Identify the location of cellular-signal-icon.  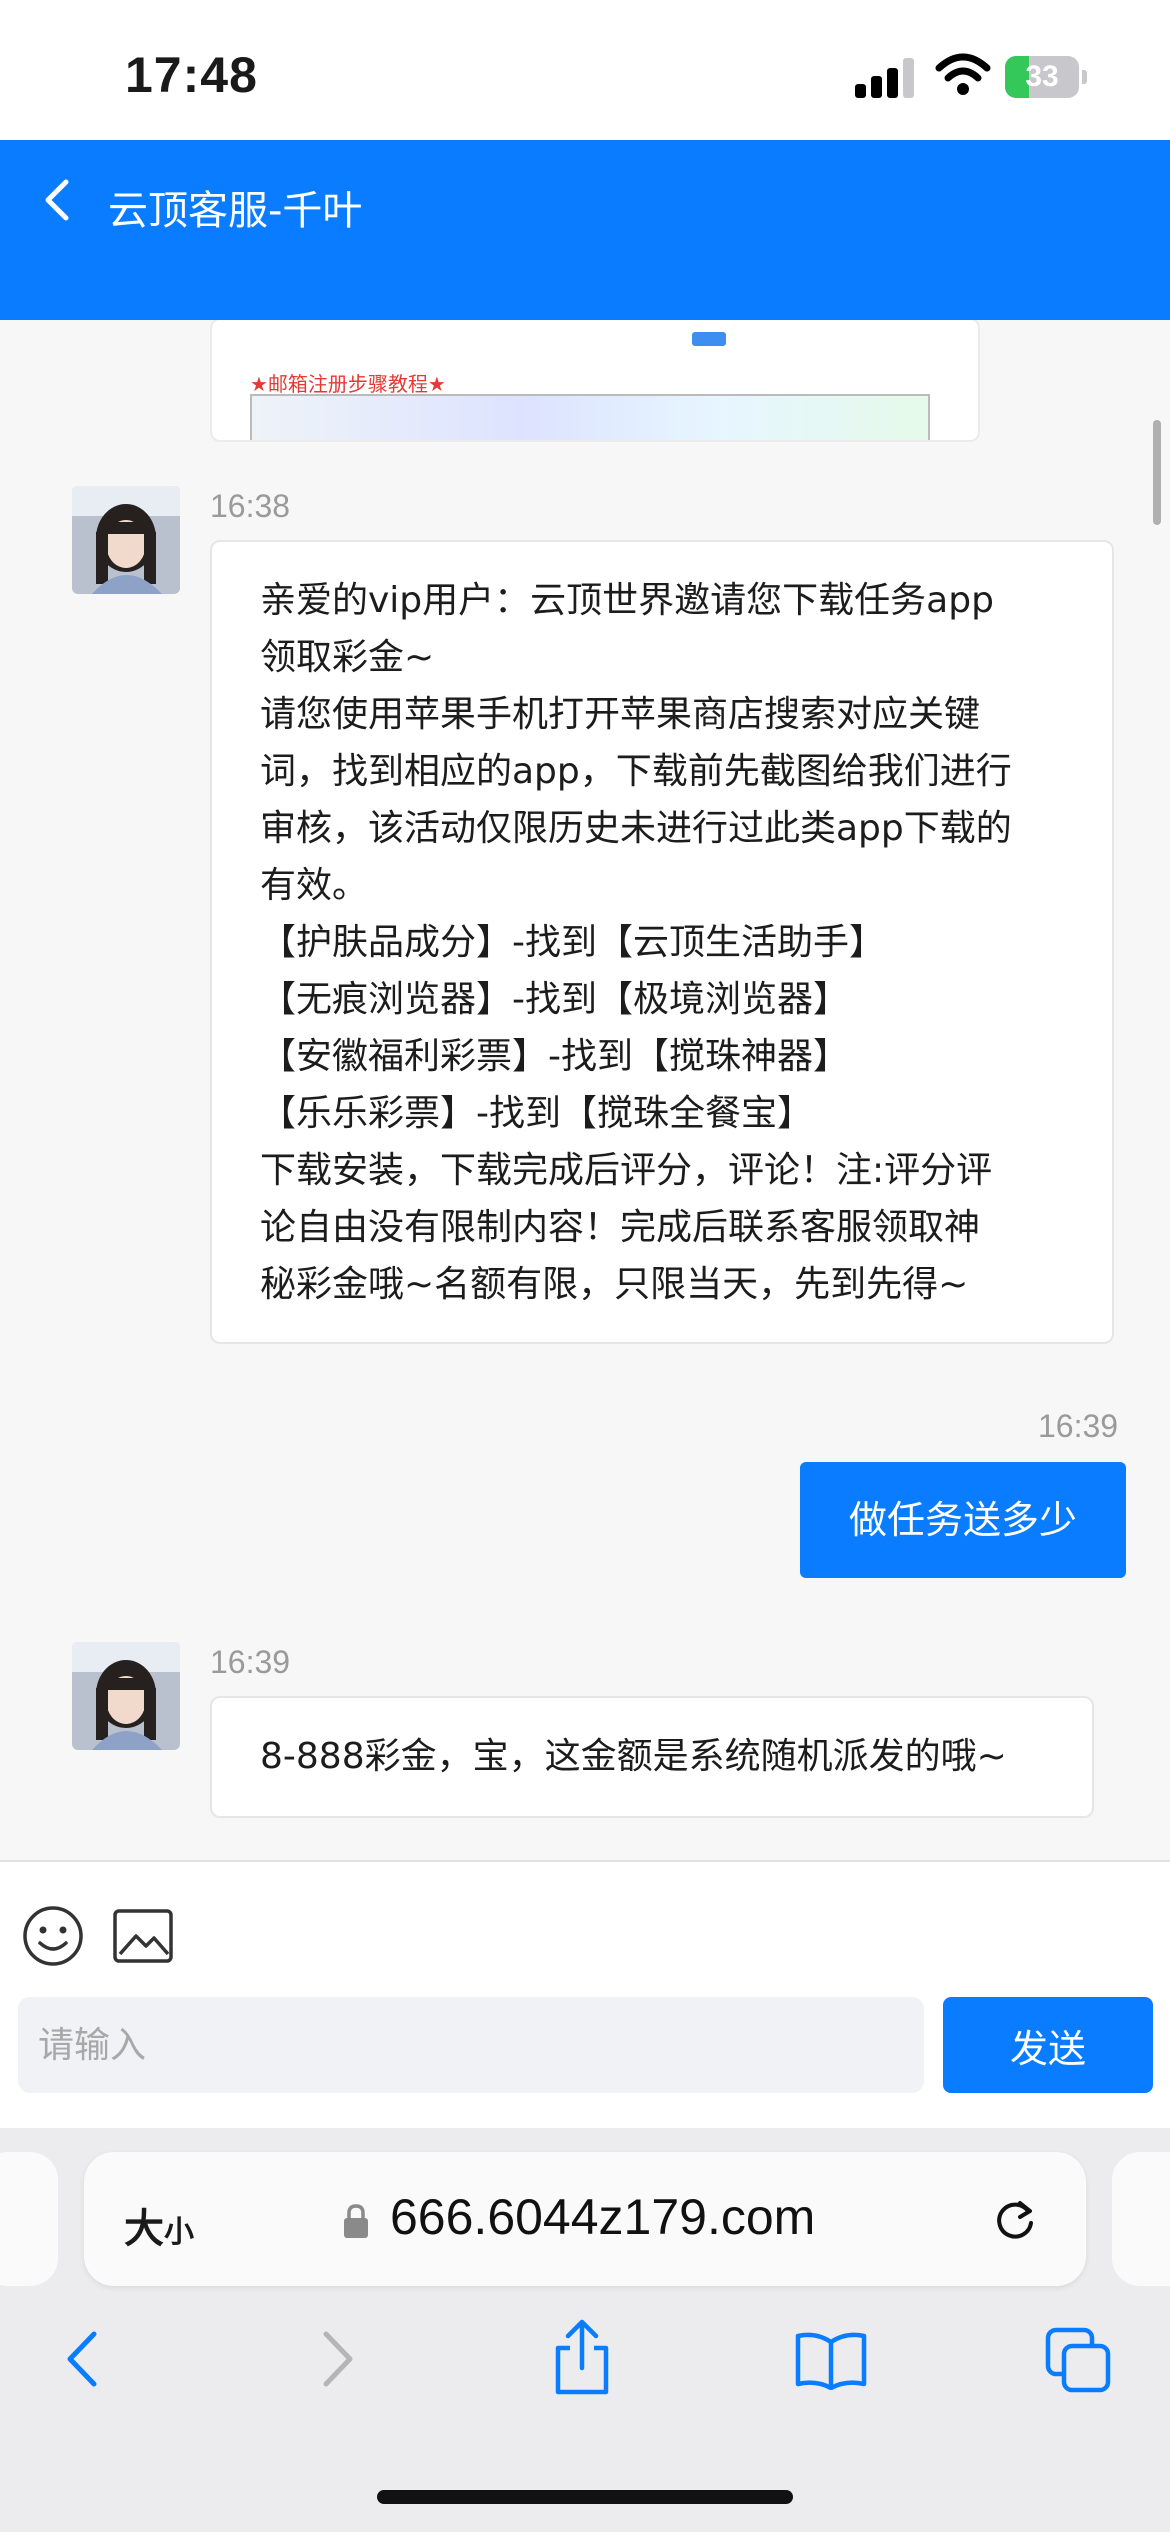
(885, 78).